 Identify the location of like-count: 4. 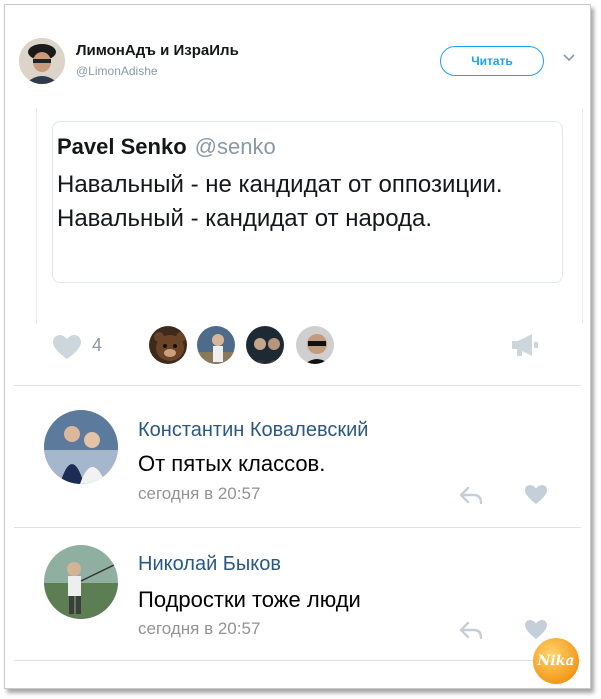
(97, 345).